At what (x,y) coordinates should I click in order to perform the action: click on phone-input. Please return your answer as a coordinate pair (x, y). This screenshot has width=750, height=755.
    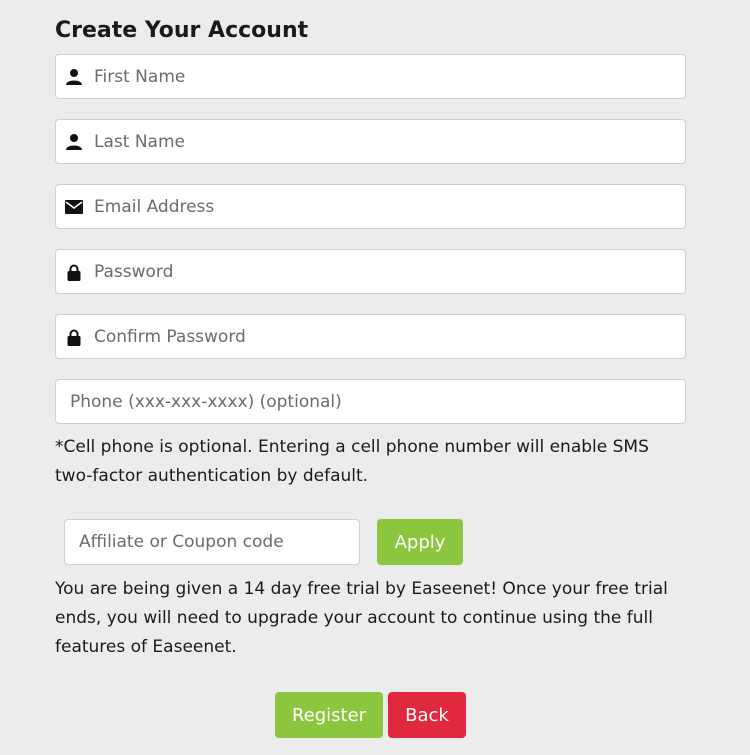
    Looking at the image, I should click on (370, 401).